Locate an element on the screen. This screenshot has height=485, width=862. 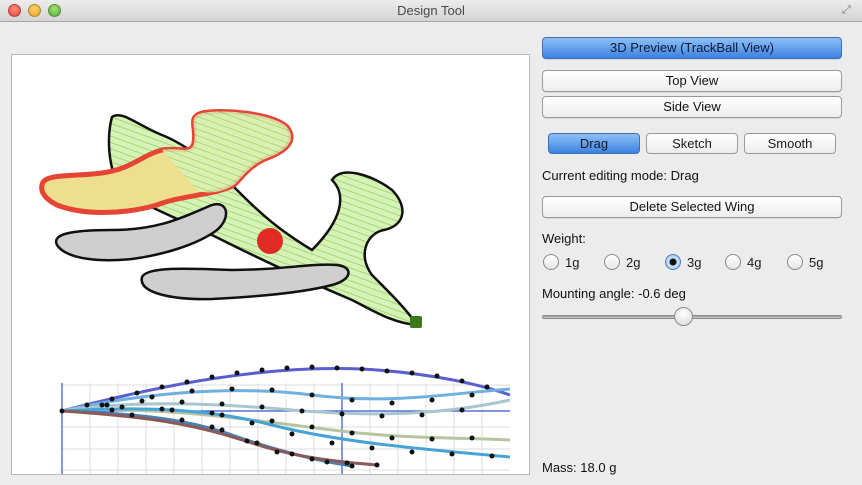
title-bar: Design Tool ⤢ is located at coordinates (431, 11).